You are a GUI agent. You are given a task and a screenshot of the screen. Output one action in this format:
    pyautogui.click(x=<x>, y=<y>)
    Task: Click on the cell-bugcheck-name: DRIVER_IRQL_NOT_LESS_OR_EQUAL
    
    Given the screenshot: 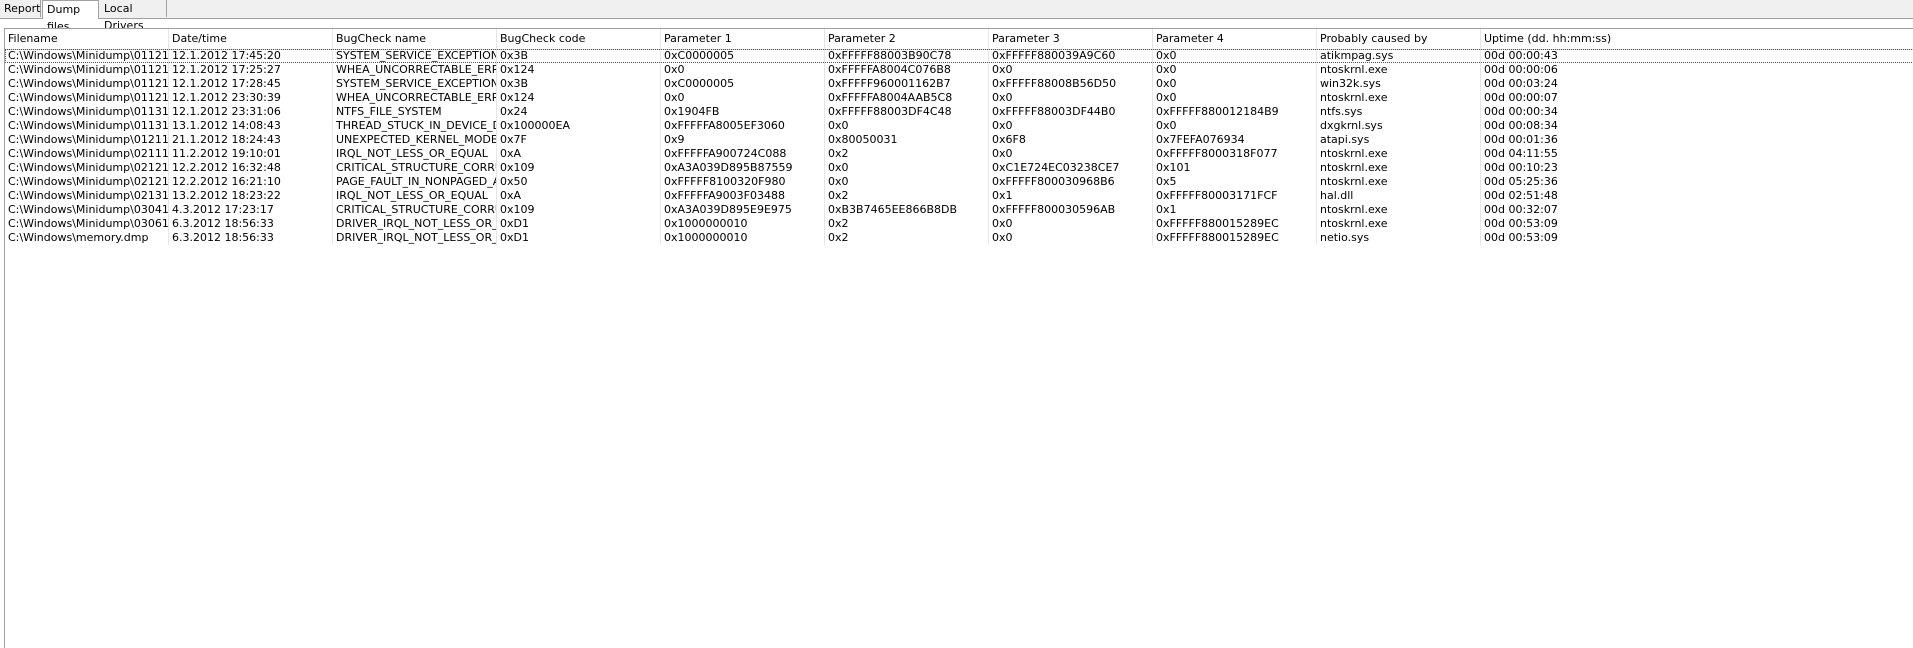 What is the action you would take?
    pyautogui.click(x=415, y=238)
    